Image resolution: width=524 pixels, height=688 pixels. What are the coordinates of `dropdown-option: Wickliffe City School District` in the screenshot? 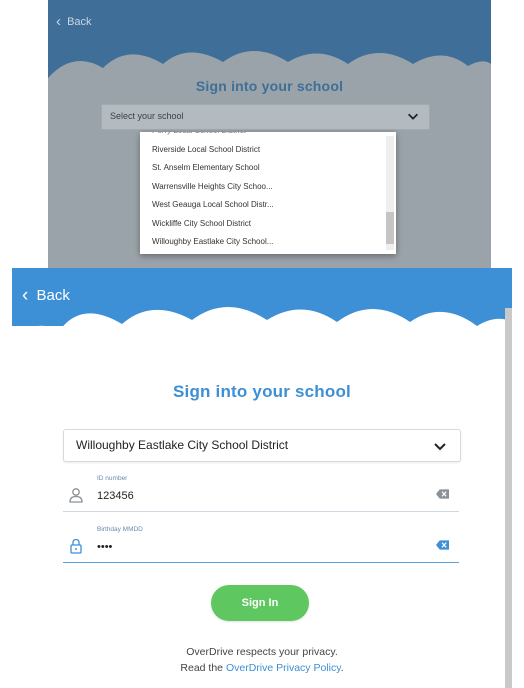 It's located at (268, 224).